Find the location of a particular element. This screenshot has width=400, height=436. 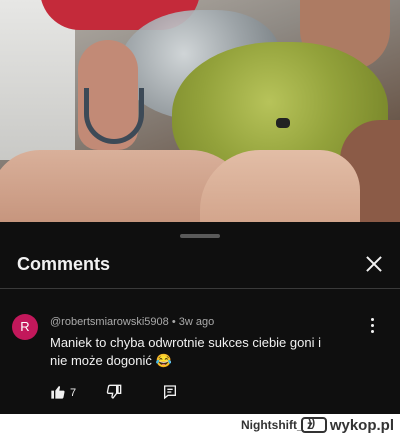

comment-meta: @robertsmiarowski5908 • 3w ago is located at coordinates (132, 322).